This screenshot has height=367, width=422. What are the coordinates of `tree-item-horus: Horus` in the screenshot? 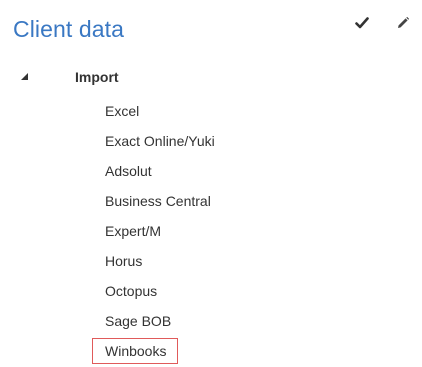 It's located at (159, 260).